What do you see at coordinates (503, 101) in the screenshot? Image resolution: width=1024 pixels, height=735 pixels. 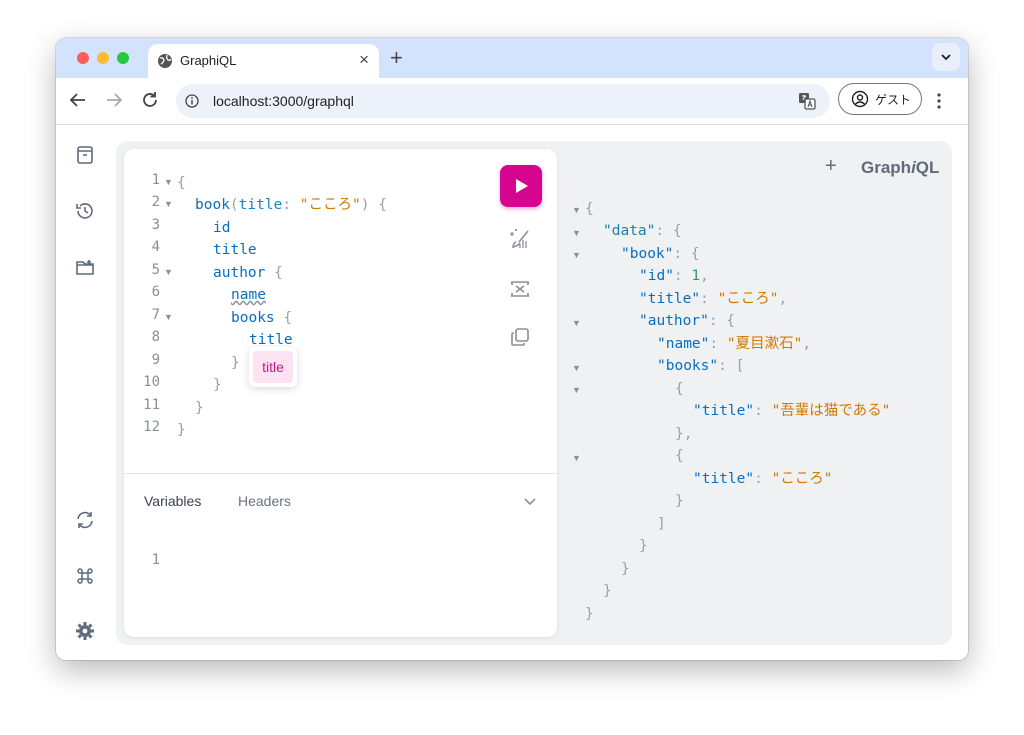 I see `address-bar: localhost:3000/graphql` at bounding box center [503, 101].